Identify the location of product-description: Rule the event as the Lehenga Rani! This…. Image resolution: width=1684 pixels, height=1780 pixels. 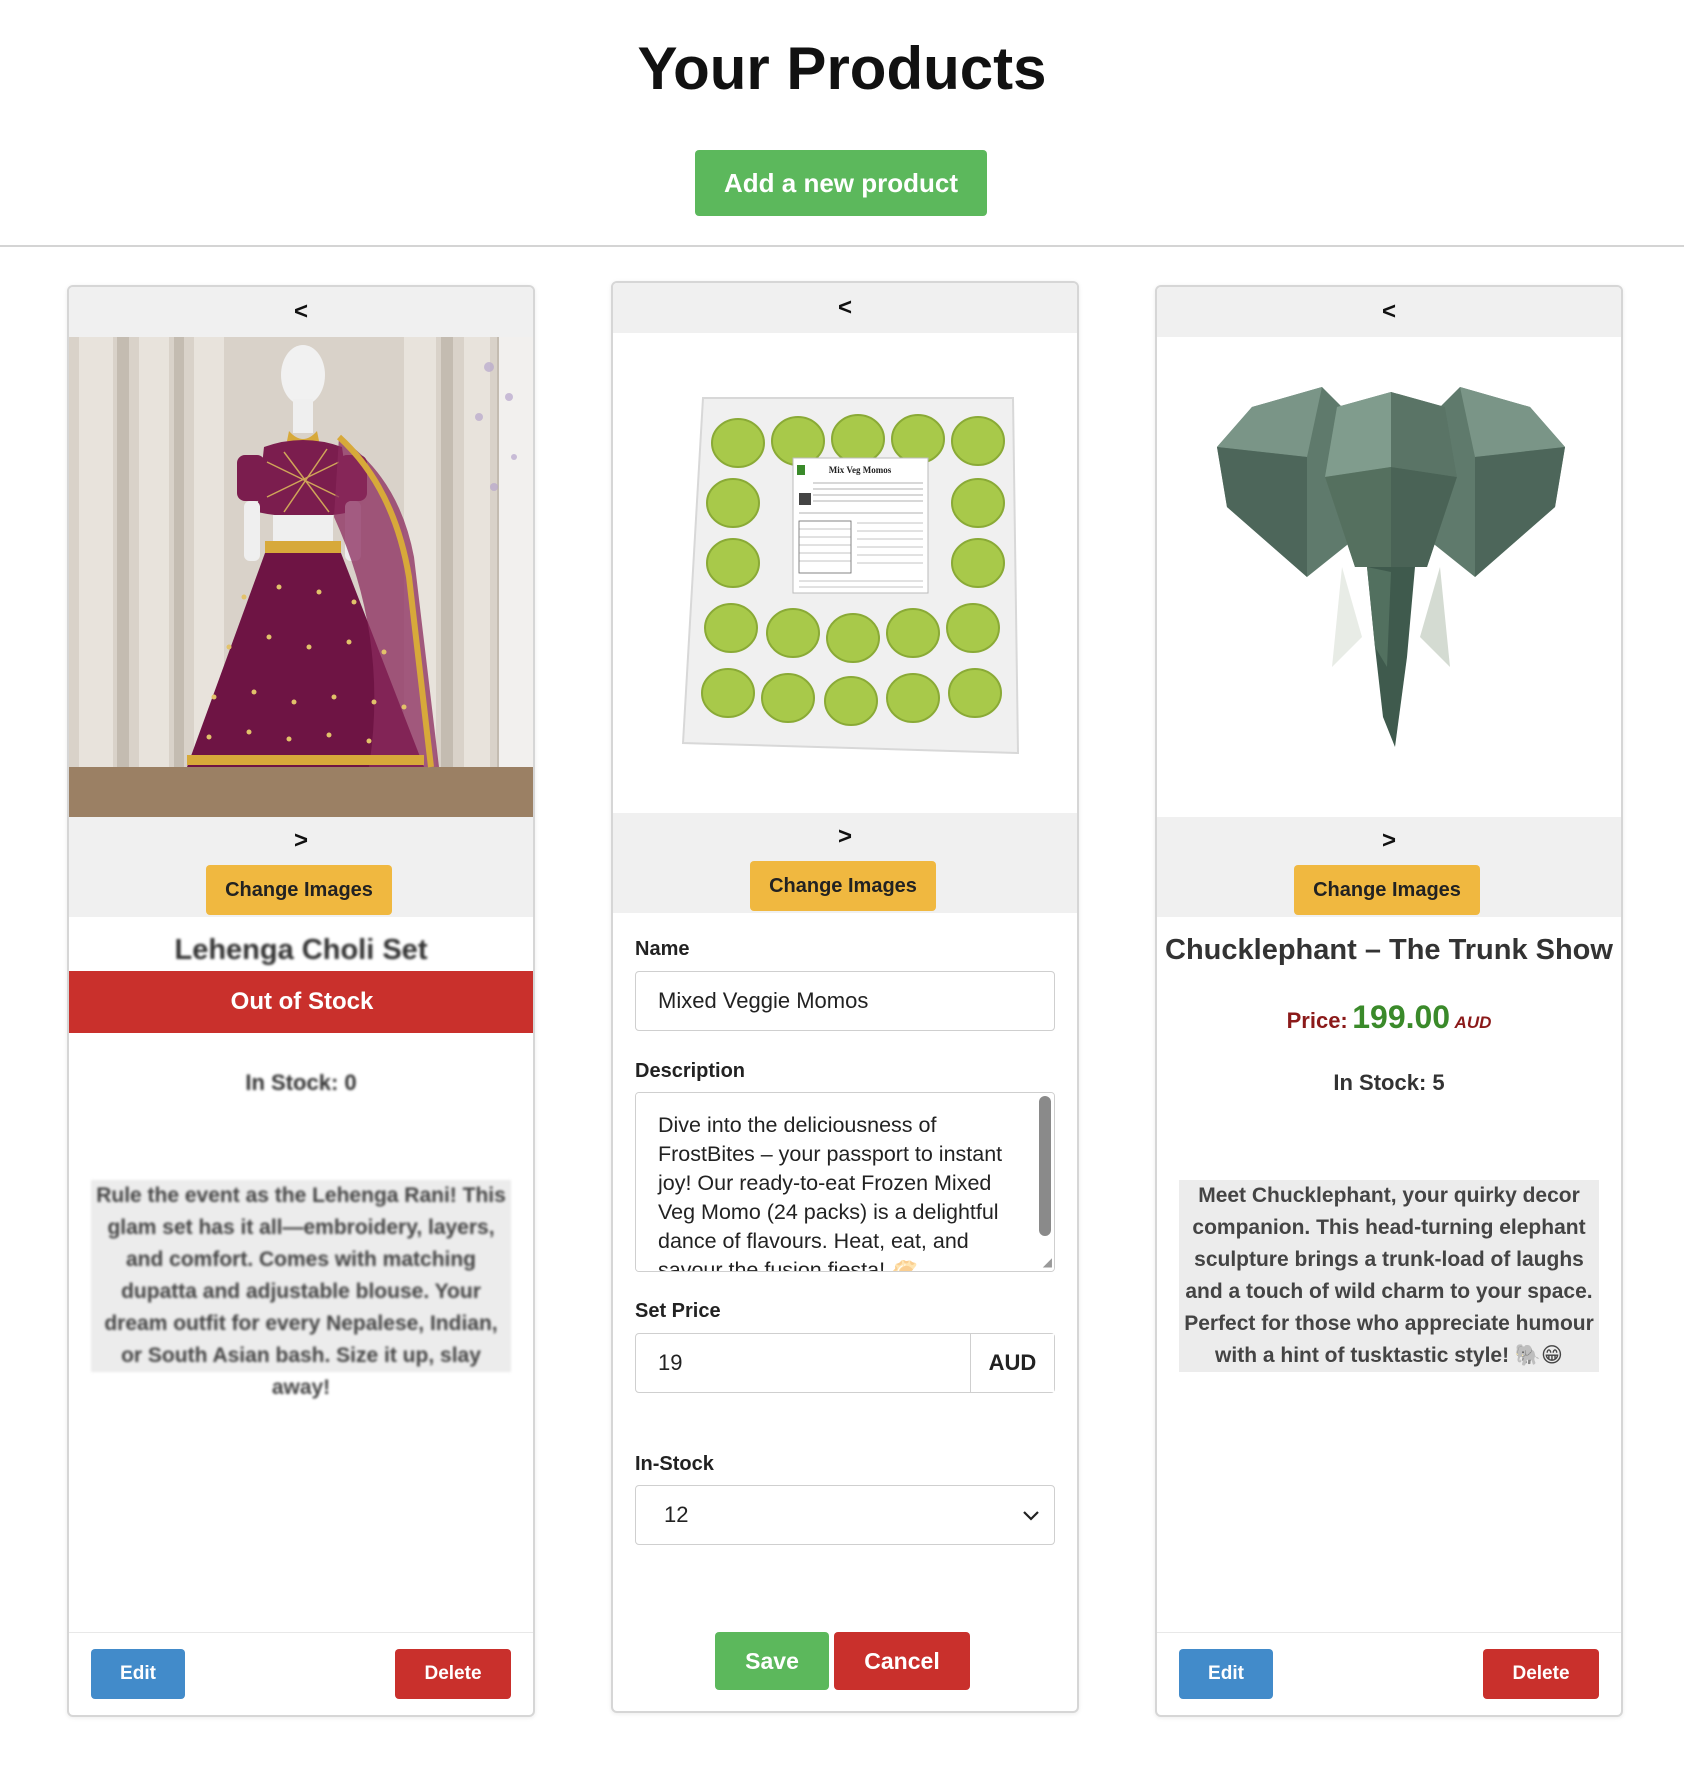
(301, 1289).